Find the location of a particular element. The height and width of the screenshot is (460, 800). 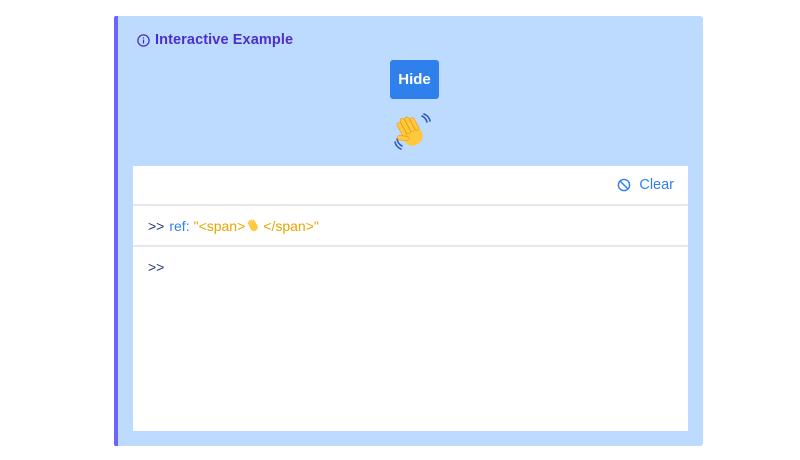

log-prompt: >> is located at coordinates (156, 225).